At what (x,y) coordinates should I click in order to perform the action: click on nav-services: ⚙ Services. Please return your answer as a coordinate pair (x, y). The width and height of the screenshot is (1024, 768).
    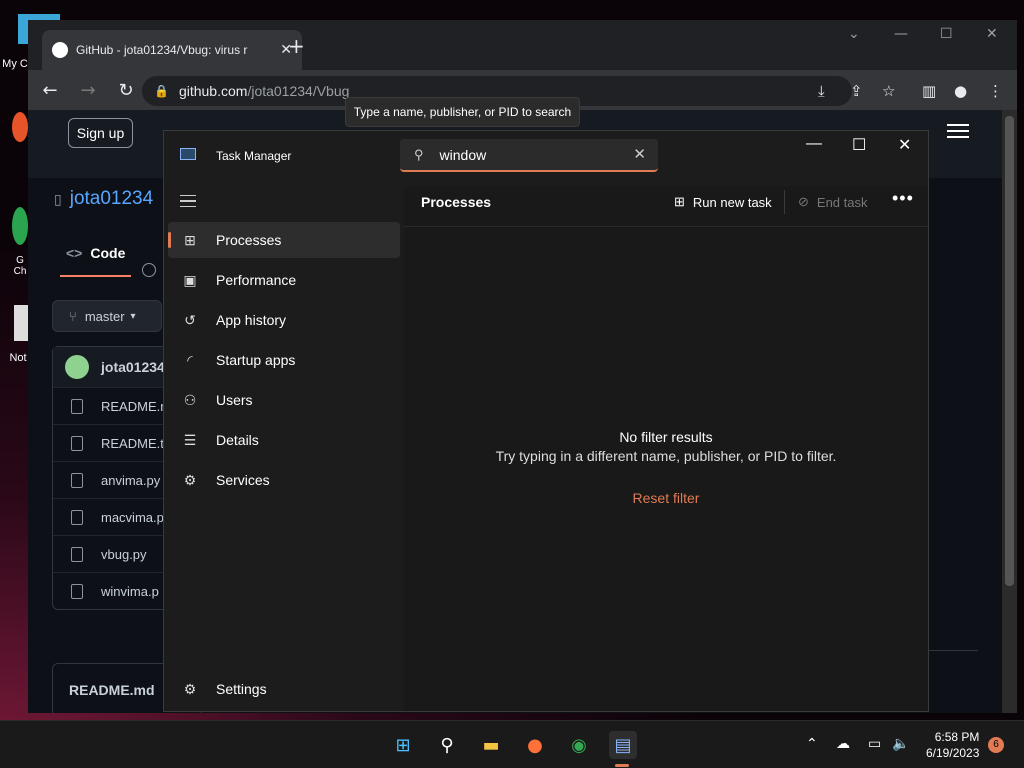
    Looking at the image, I should click on (284, 480).